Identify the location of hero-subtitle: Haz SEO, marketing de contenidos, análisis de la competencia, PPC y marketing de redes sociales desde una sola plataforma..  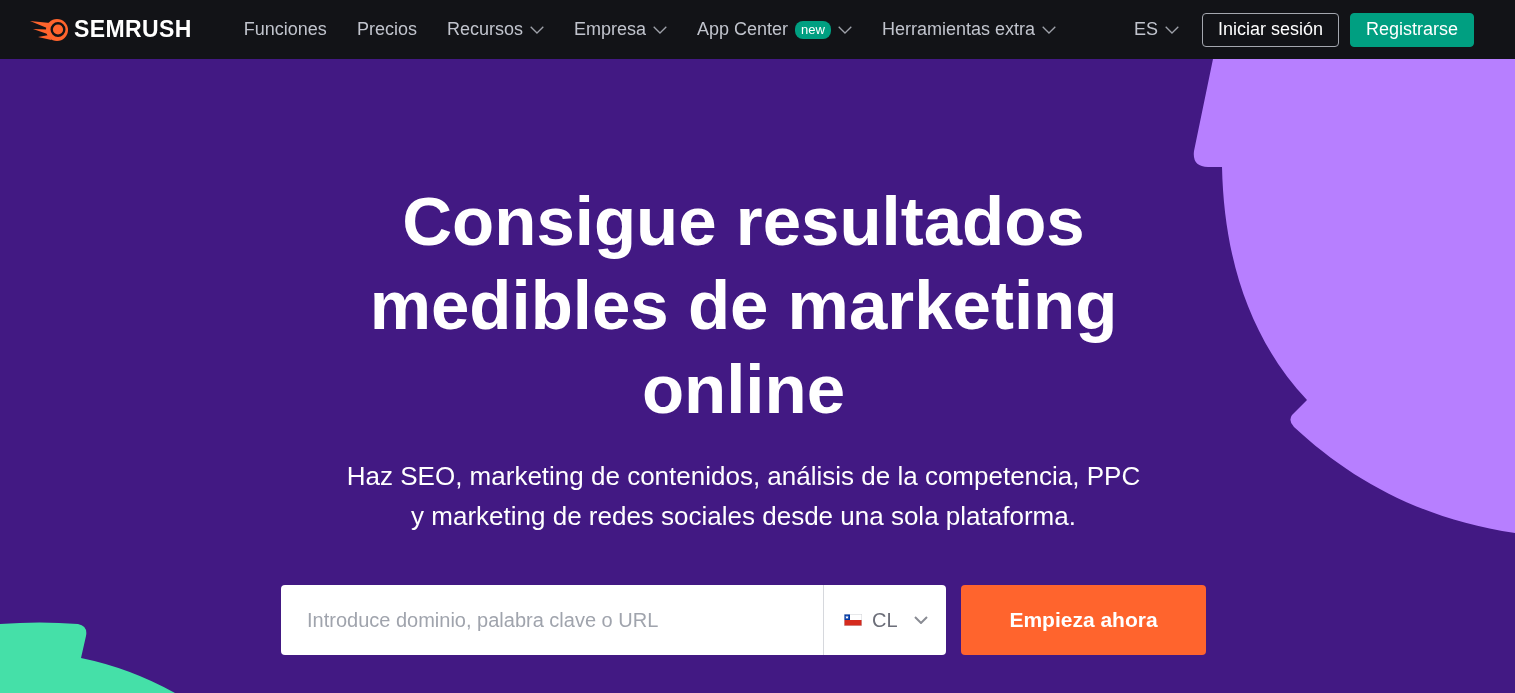
(743, 496).